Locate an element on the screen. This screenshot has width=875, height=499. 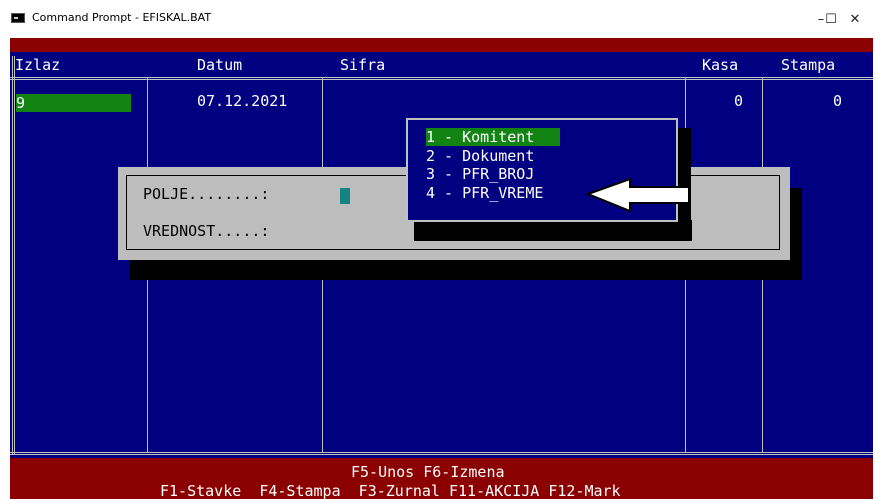
top-bar is located at coordinates (441, 45).